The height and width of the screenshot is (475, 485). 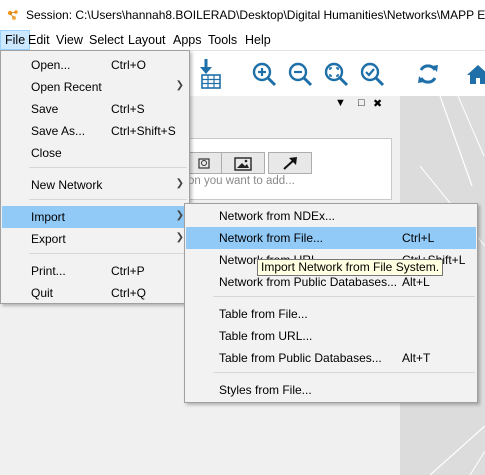 I want to click on file-menu-item-open-recent: Open Recent ❯, so click(x=95, y=87).